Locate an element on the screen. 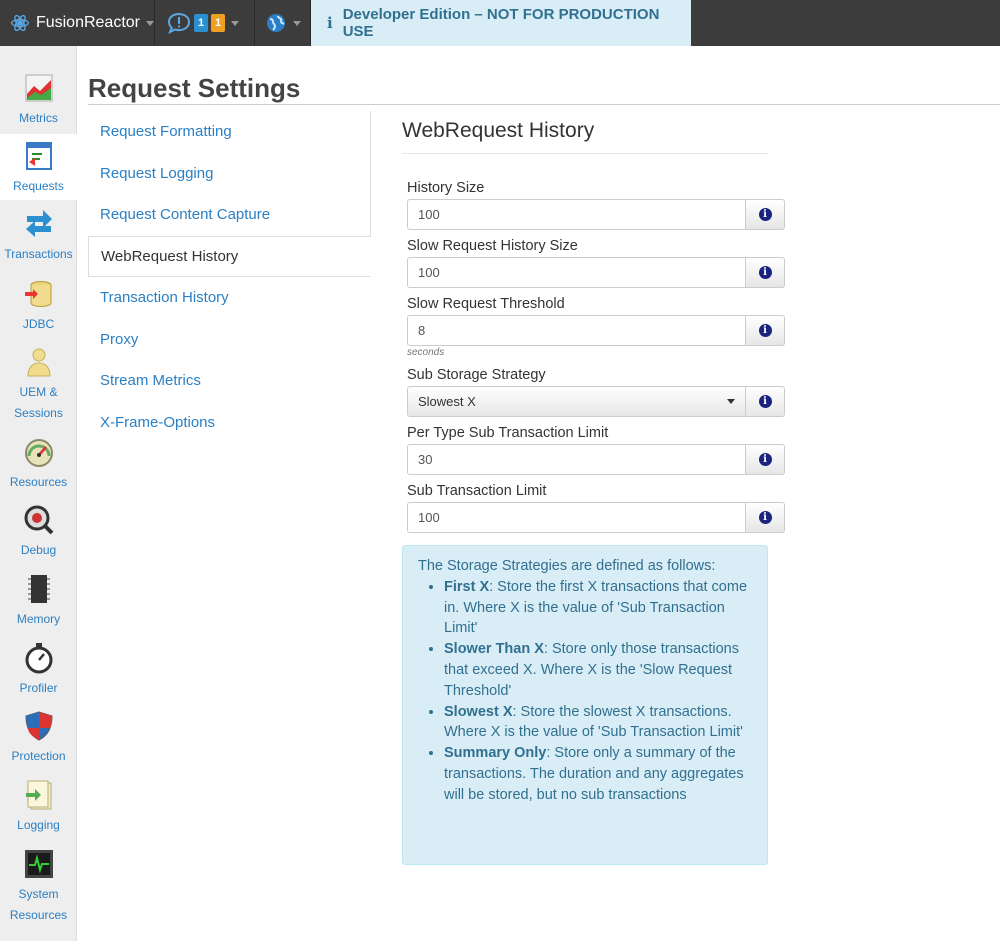 This screenshot has height=941, width=1000. sidebar-label: Profiler is located at coordinates (38, 688).